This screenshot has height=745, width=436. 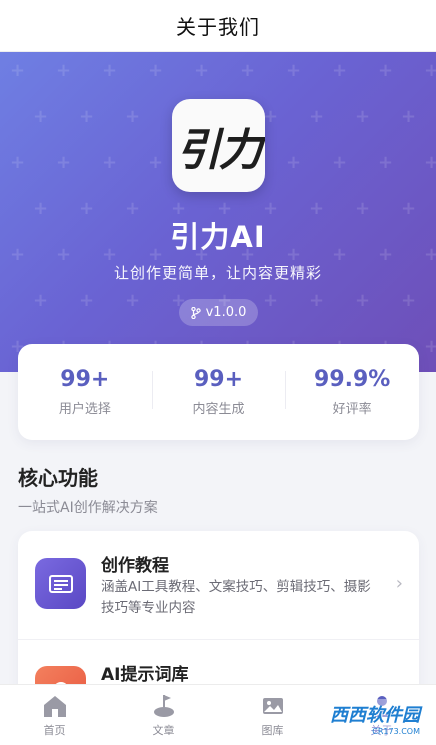 I want to click on version-text: v1.0.0, so click(x=226, y=312).